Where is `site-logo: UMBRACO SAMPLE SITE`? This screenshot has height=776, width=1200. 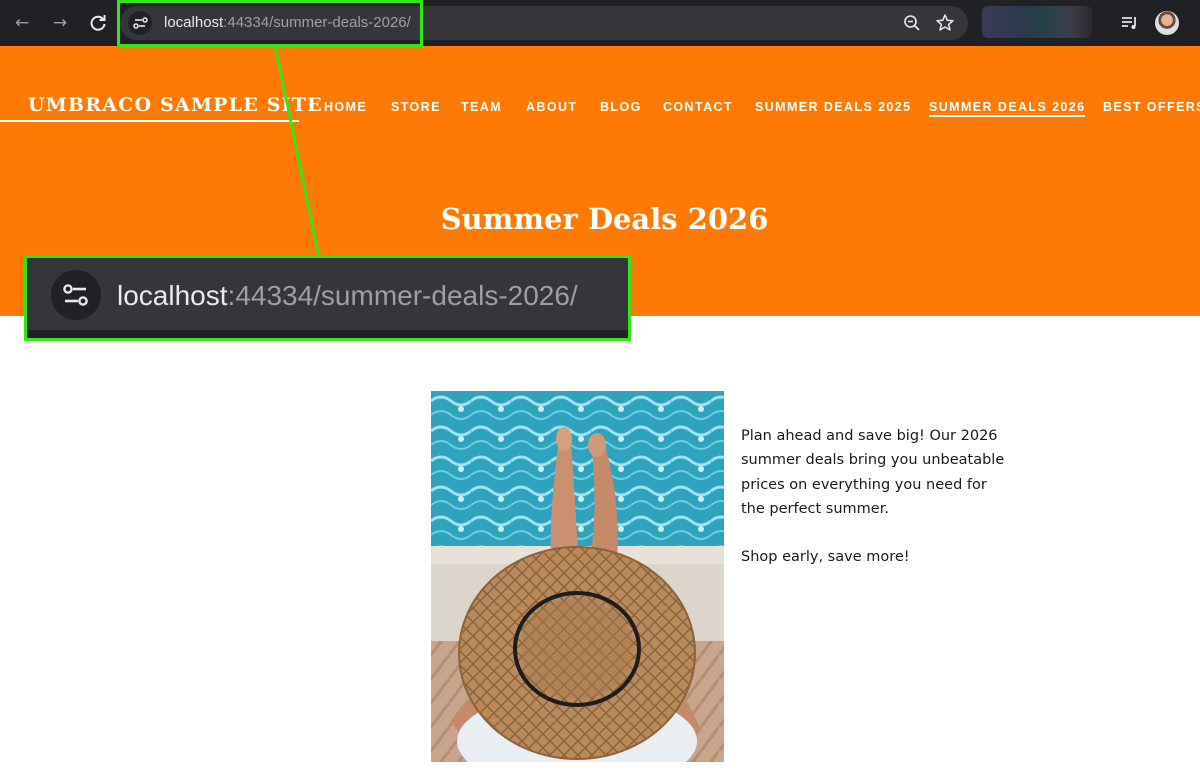
site-logo: UMBRACO SAMPLE SITE is located at coordinates (175, 105).